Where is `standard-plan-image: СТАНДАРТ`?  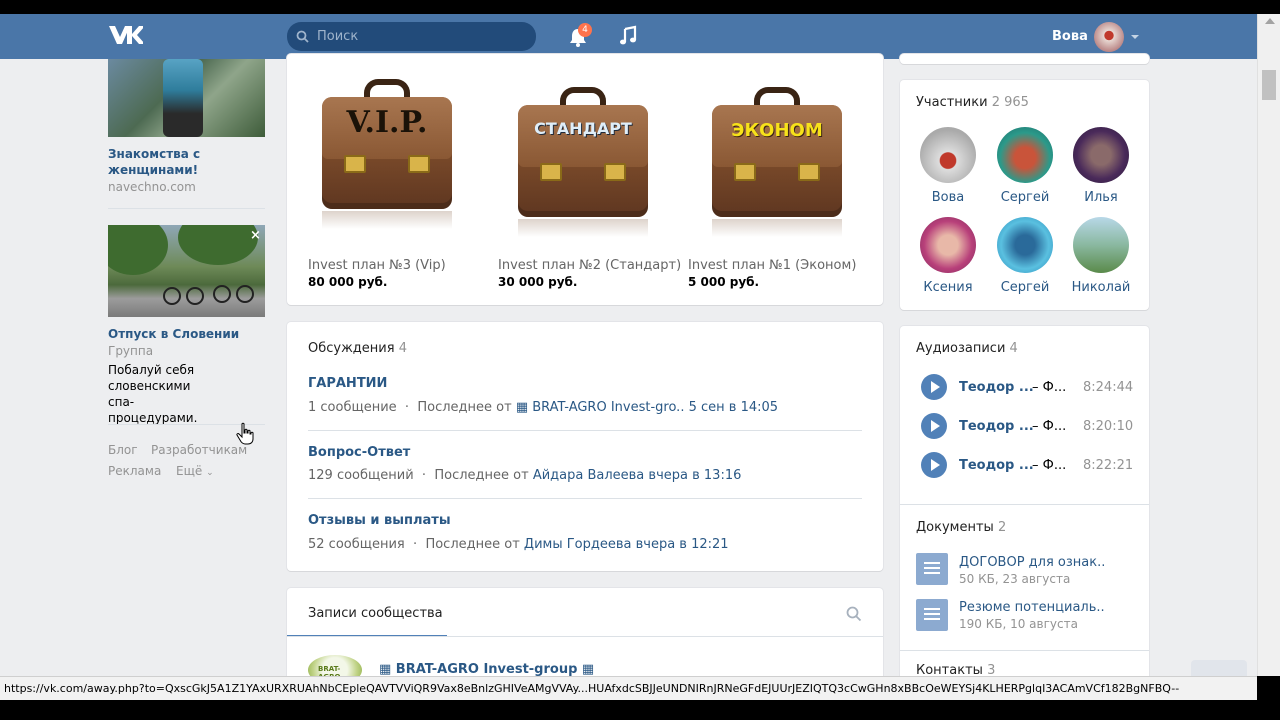
standard-plan-image: СТАНДАРТ is located at coordinates (583, 162).